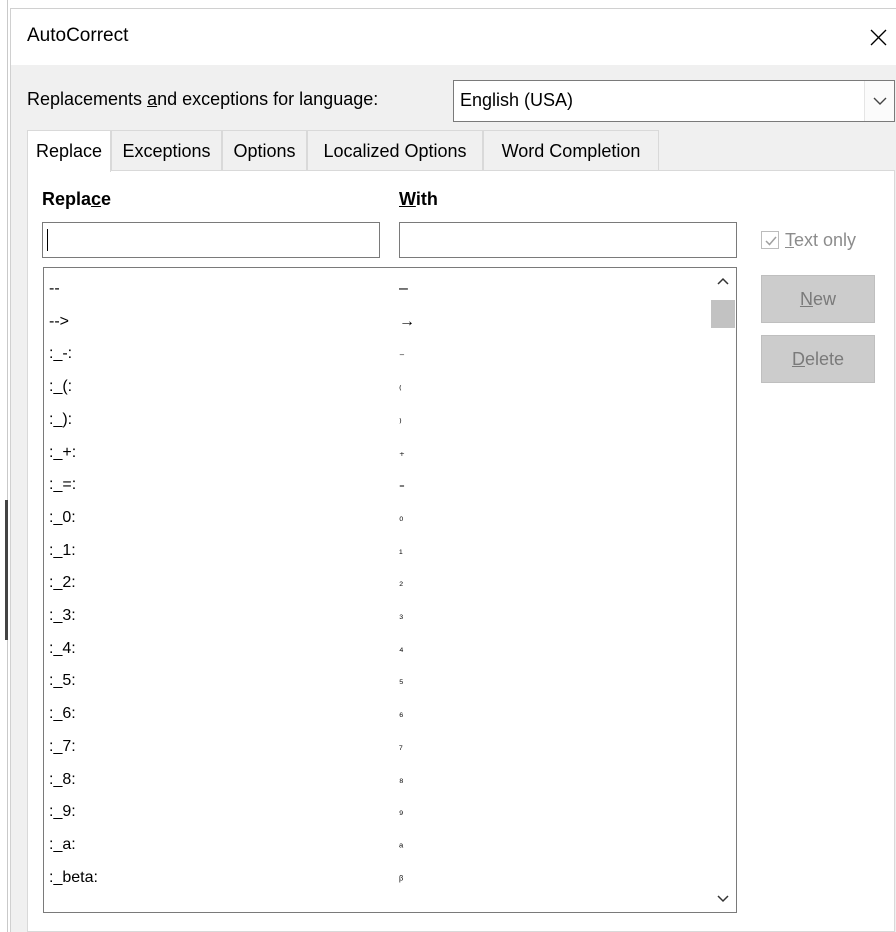  What do you see at coordinates (166, 150) in the screenshot?
I see `tab-exceptions: Exceptions` at bounding box center [166, 150].